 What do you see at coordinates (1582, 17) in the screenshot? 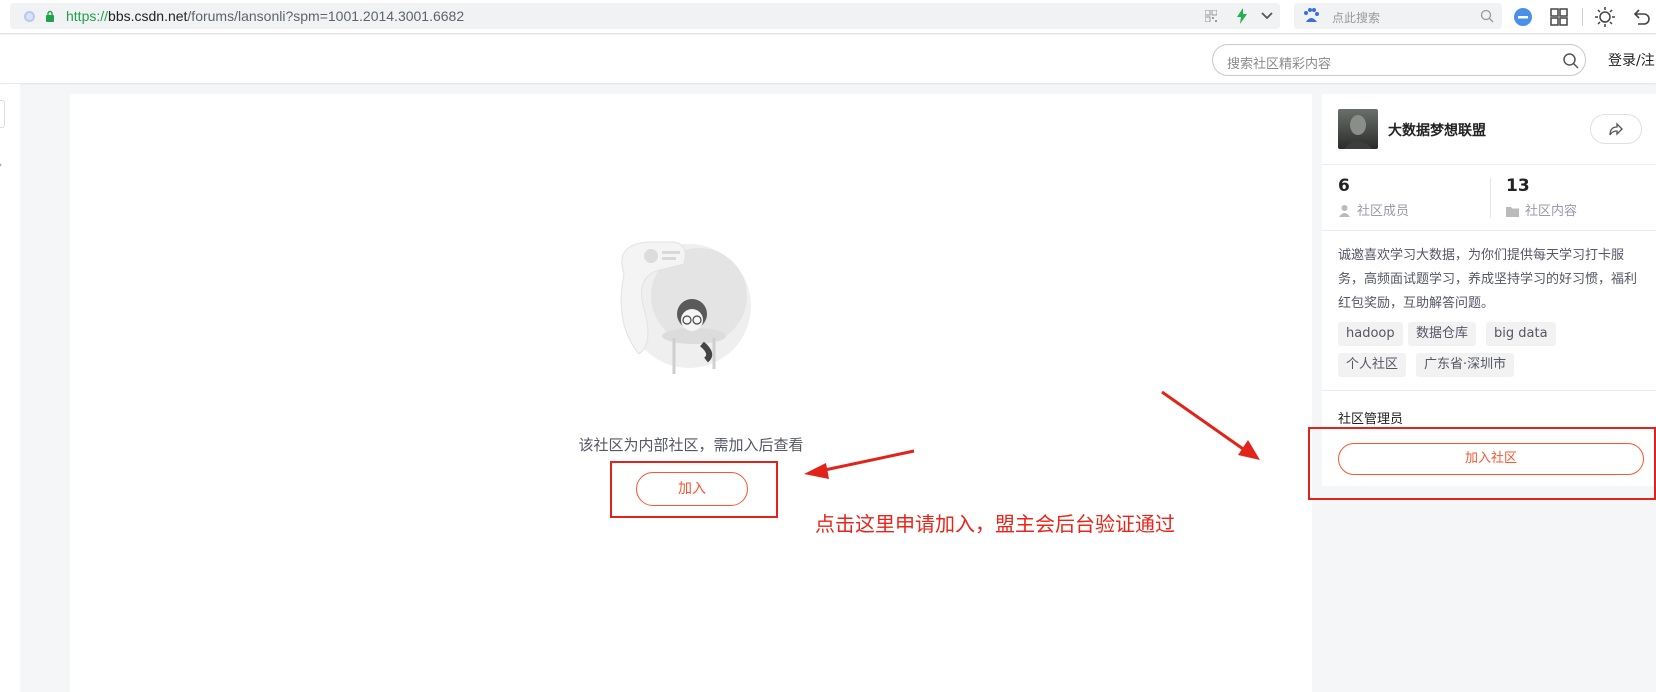
I see `toolbar-divider` at bounding box center [1582, 17].